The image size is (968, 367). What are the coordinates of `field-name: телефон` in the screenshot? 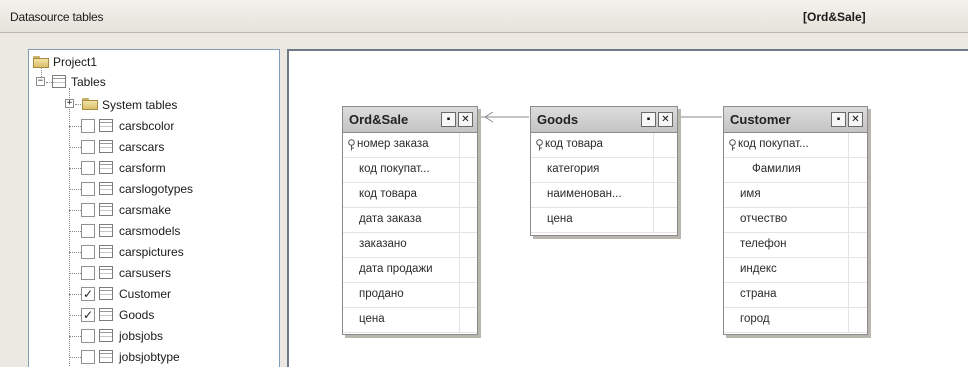 It's located at (763, 244).